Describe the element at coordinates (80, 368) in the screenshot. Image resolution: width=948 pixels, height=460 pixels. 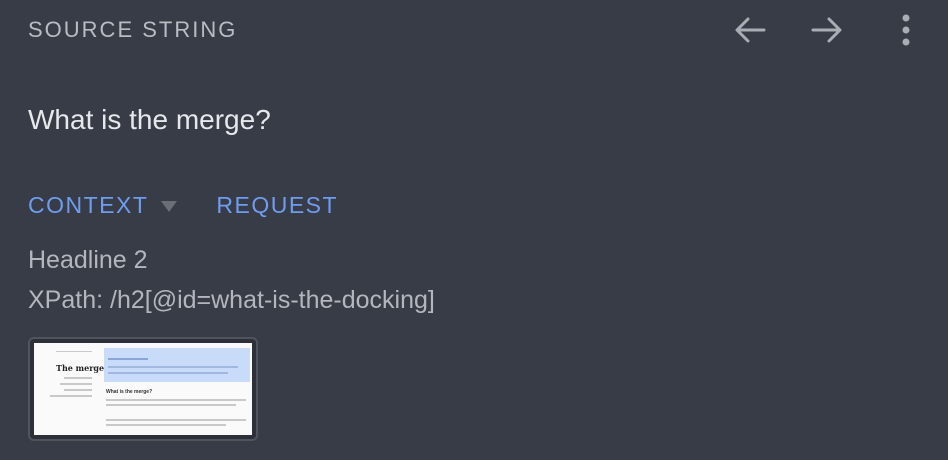
I see `preview-sidebar-title: The merge` at that location.